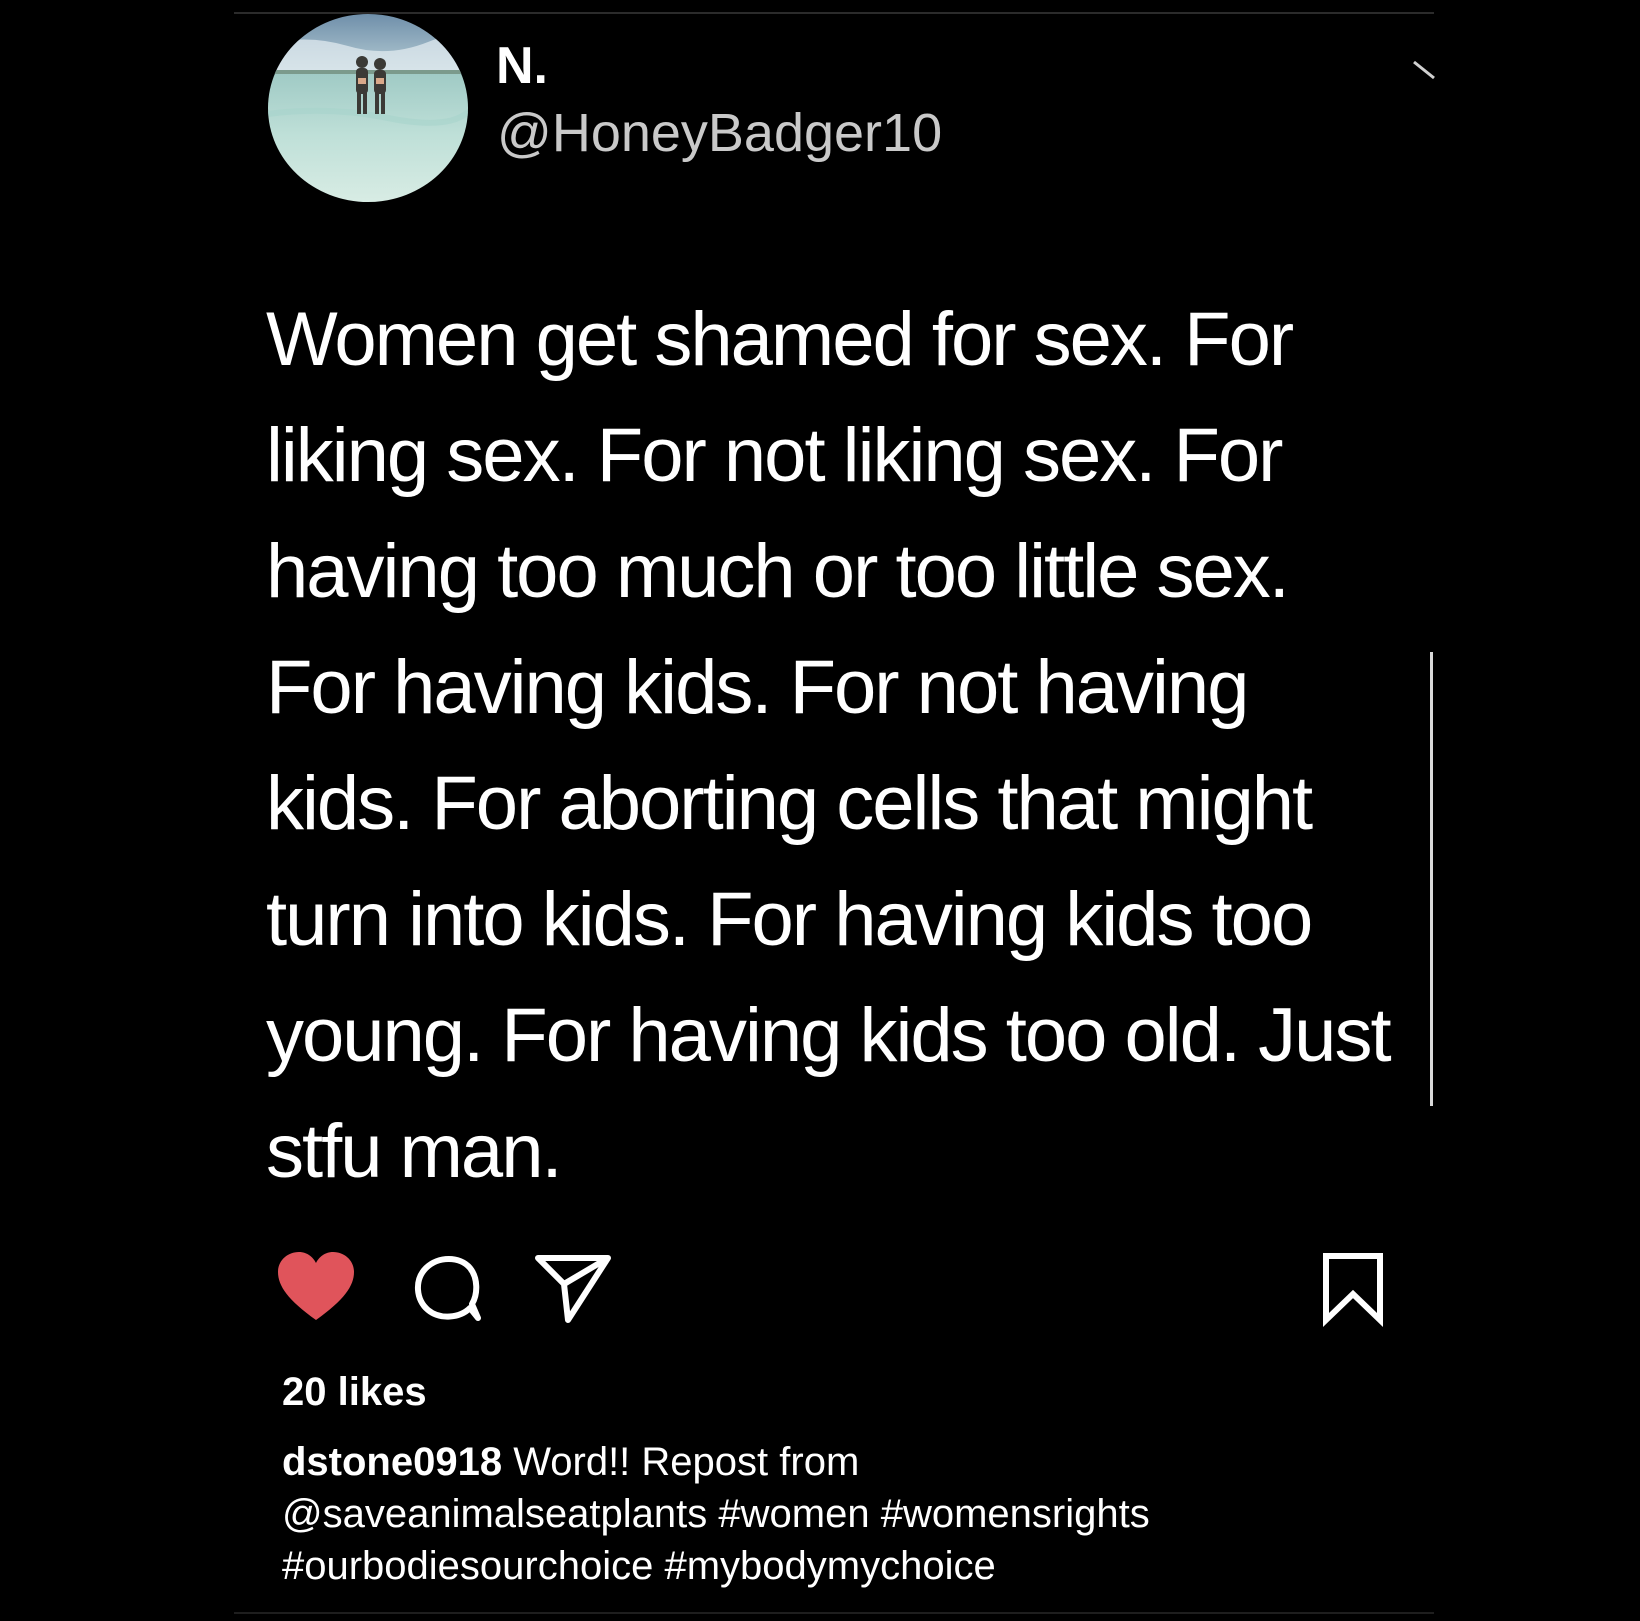 The width and height of the screenshot is (1640, 1621). I want to click on tweet-line: For having kids. For not having, so click(757, 687).